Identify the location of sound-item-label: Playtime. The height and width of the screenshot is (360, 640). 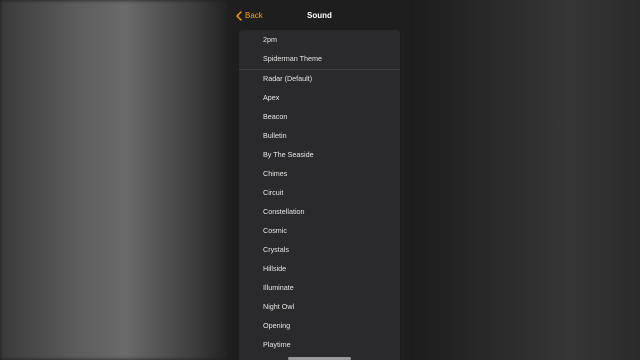
(277, 344).